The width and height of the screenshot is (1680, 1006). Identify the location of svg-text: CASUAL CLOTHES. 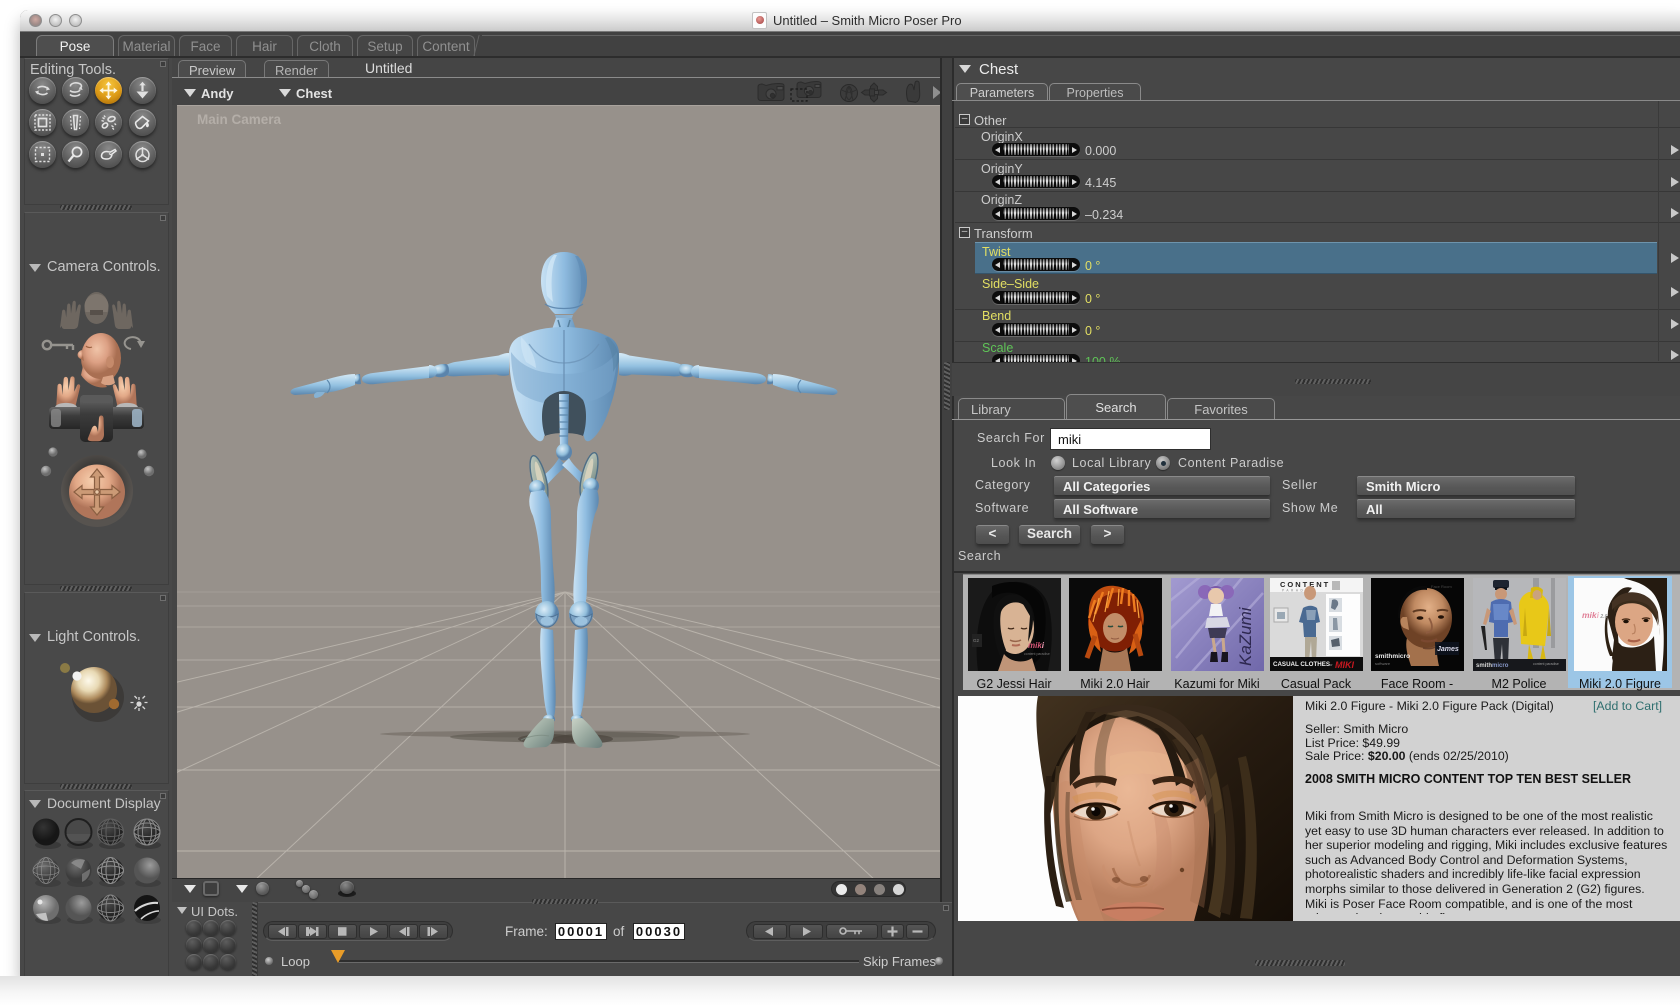
(1301, 664).